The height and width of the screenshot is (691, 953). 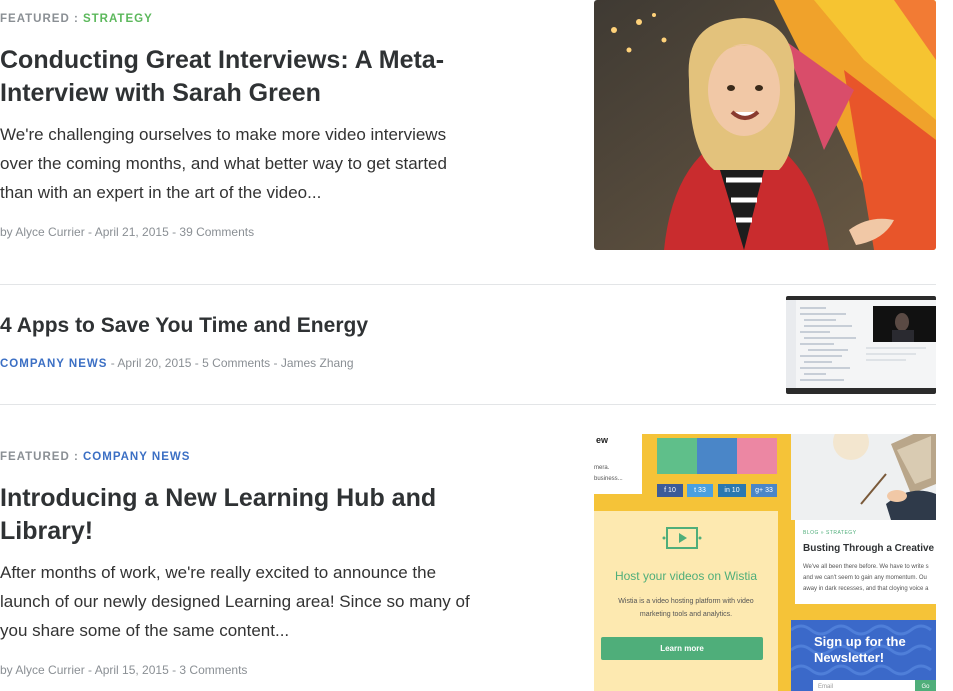 I want to click on portrait-photo-image, so click(x=765, y=125).